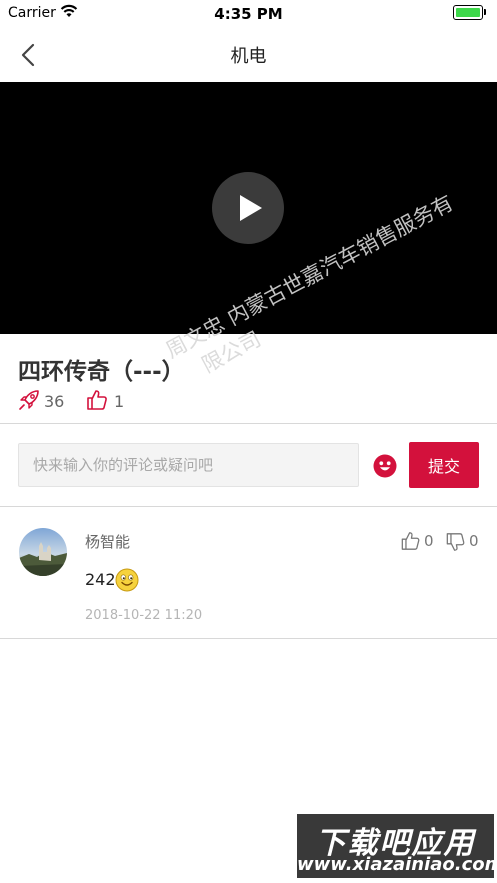 The image size is (497, 883). I want to click on comment-text: 242, so click(100, 579).